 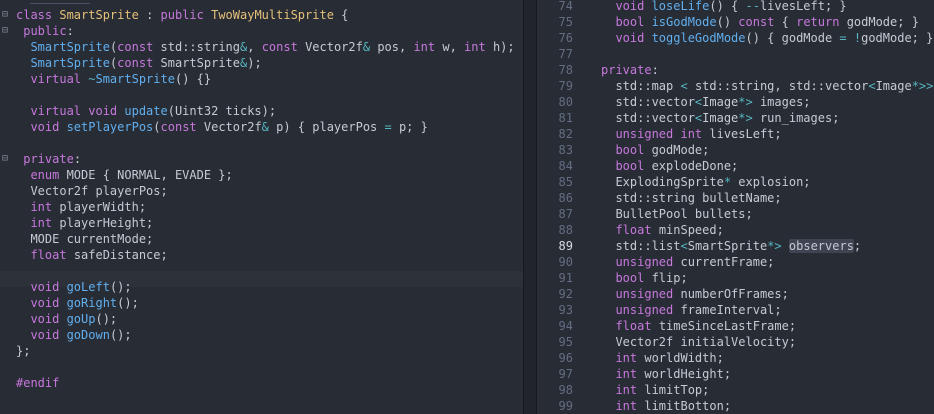 What do you see at coordinates (735, 326) in the screenshot?
I see `code-line: 94 float timeSinceLastFrame;` at bounding box center [735, 326].